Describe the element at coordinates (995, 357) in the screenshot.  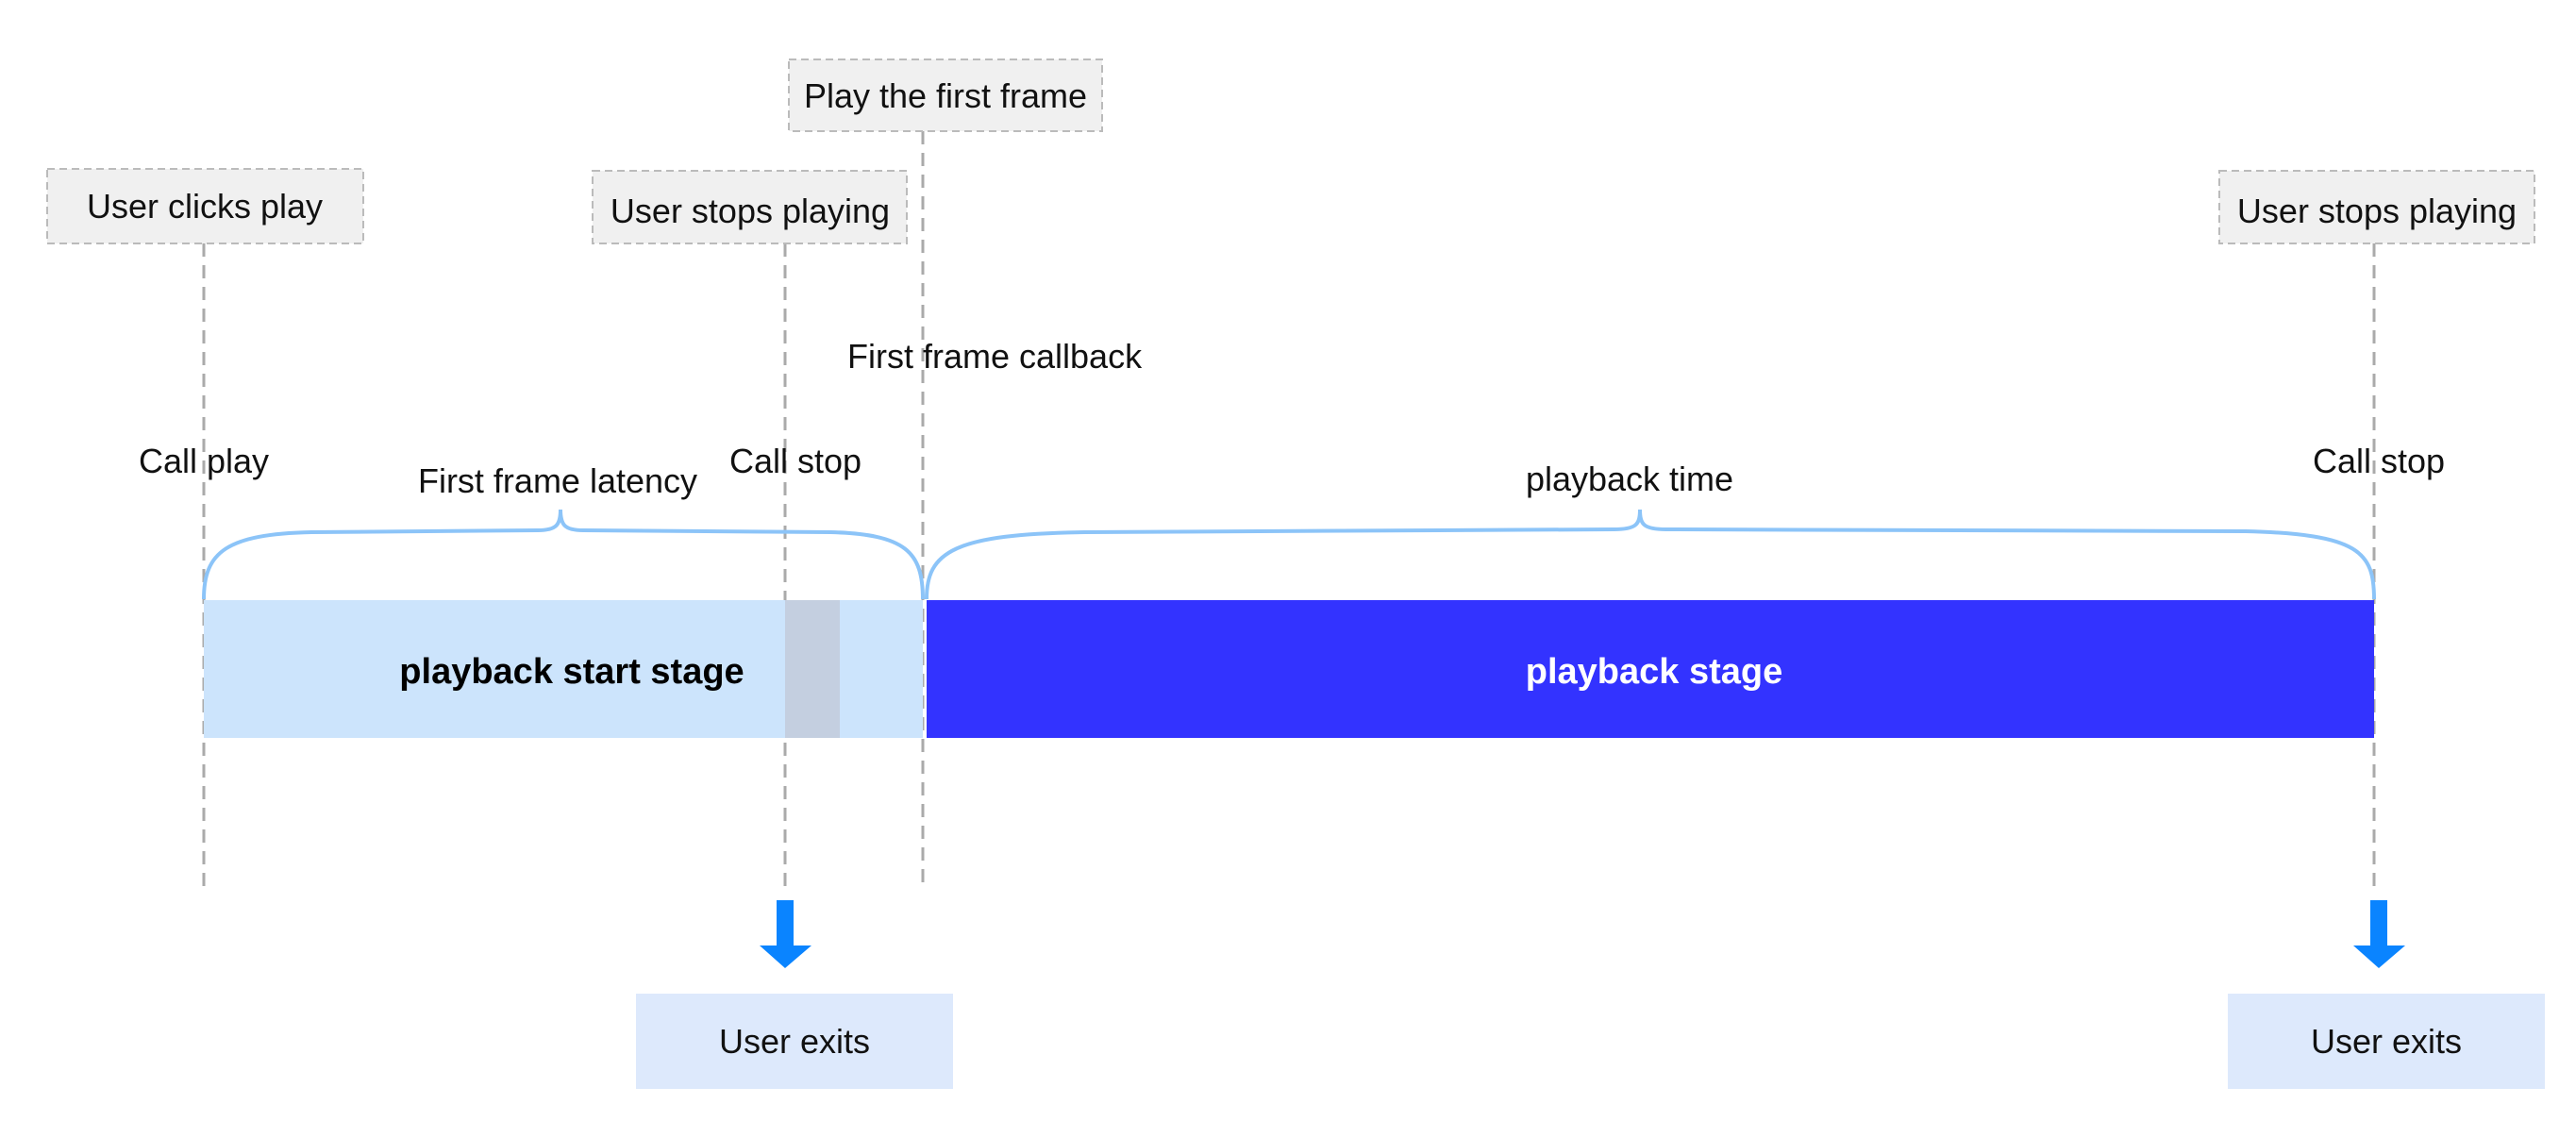
I see `first-frame-callback-label: First frame callback` at that location.